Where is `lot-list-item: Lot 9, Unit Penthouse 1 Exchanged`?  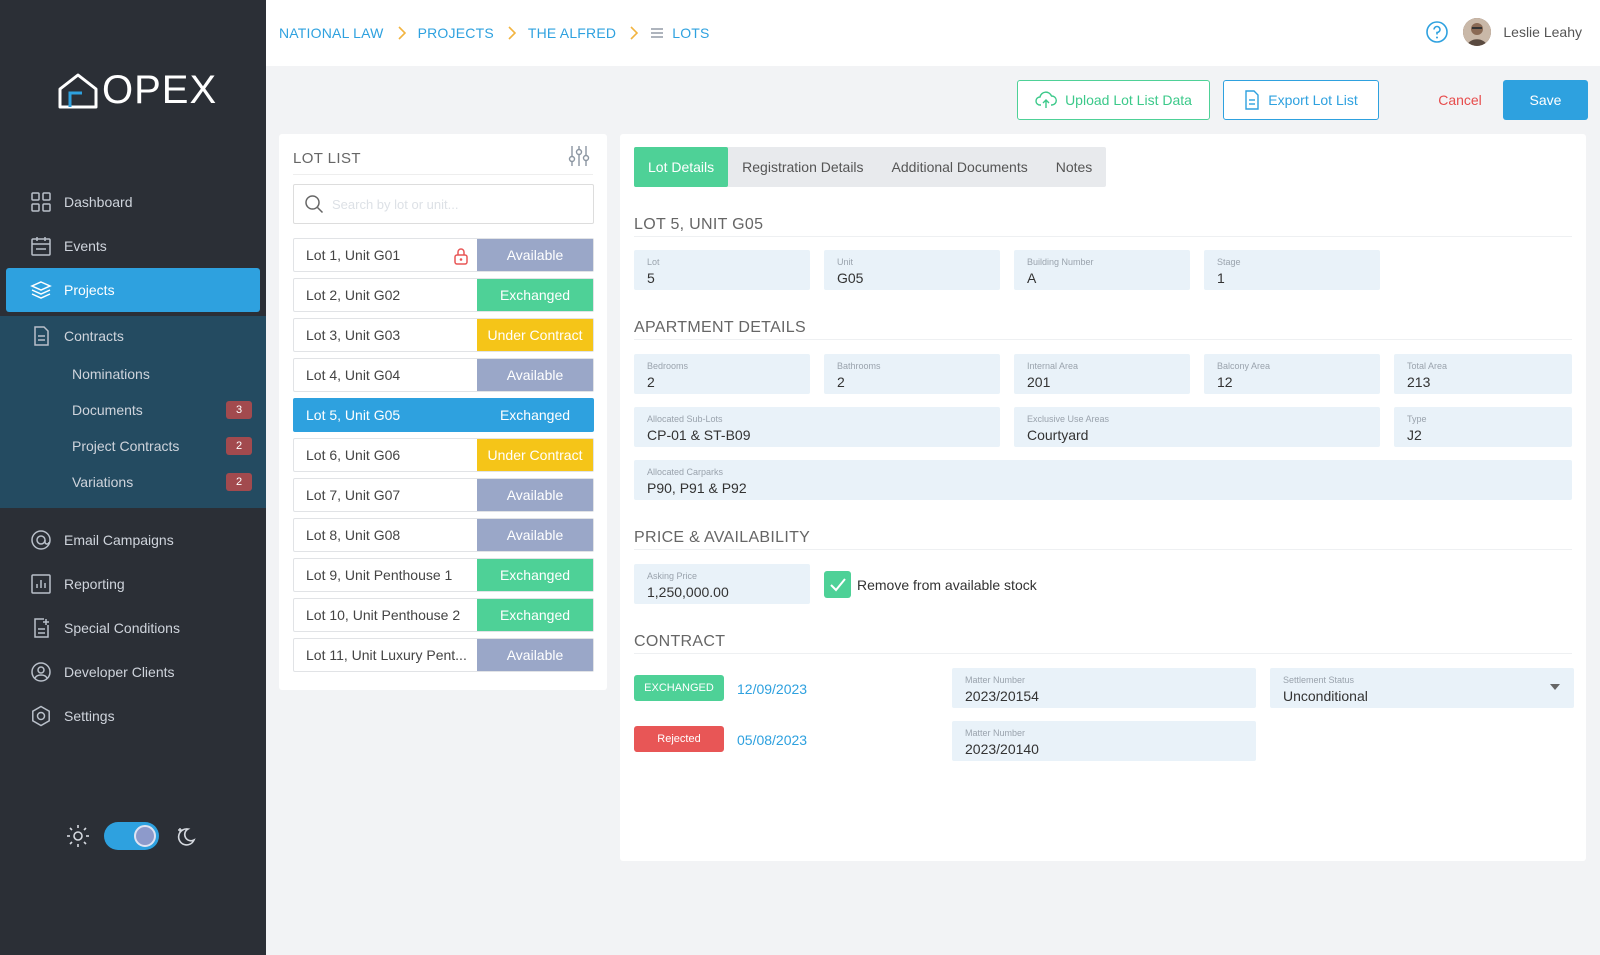 lot-list-item: Lot 9, Unit Penthouse 1 Exchanged is located at coordinates (443, 575).